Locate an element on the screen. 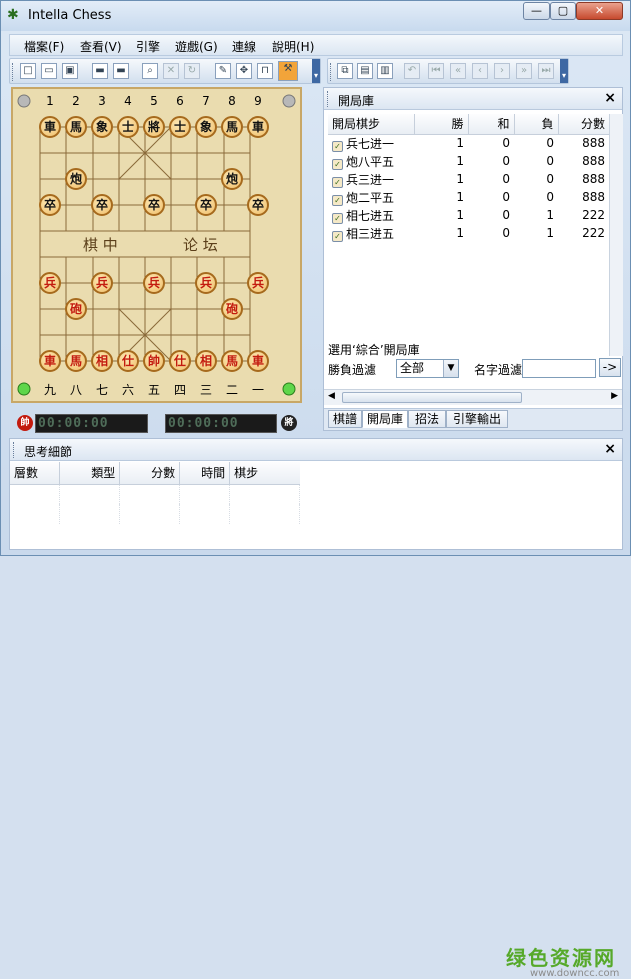 Image resolution: width=631 pixels, height=979 pixels. scroll-left-icon: ◀ is located at coordinates (331, 396).